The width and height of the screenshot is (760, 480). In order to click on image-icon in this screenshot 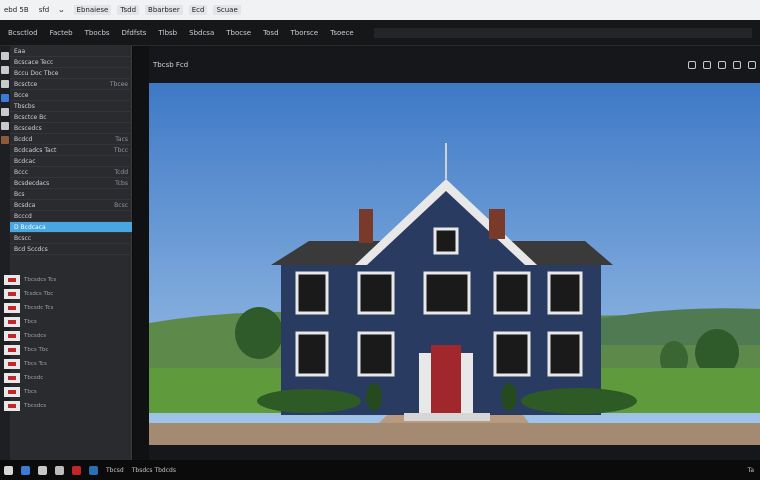, I will do `click(5, 84)`.